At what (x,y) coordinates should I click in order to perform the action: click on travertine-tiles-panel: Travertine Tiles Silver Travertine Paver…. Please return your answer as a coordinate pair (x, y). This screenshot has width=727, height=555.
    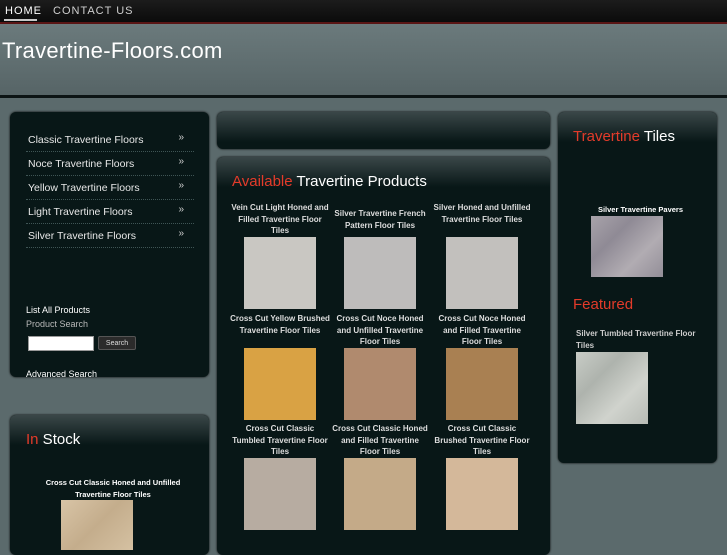
    Looking at the image, I should click on (637, 287).